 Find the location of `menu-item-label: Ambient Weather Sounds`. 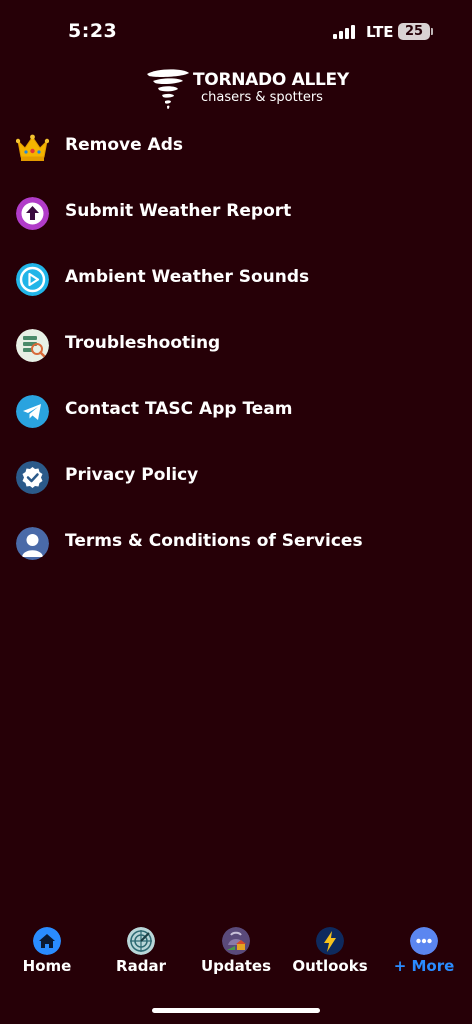

menu-item-label: Ambient Weather Sounds is located at coordinates (187, 277).